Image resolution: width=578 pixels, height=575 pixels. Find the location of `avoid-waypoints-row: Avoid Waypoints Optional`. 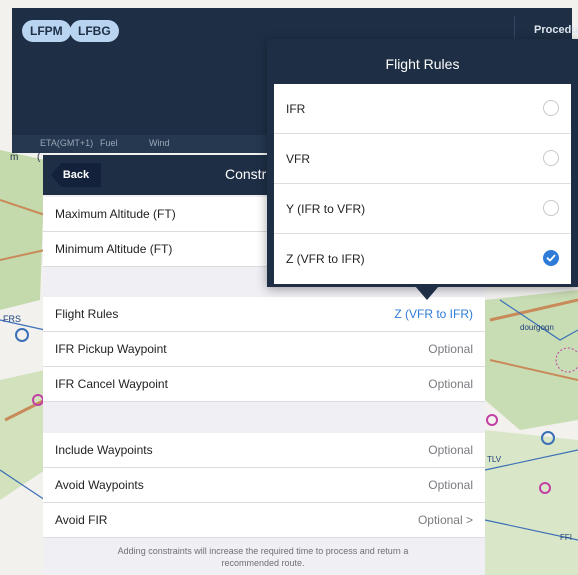

avoid-waypoints-row: Avoid Waypoints Optional is located at coordinates (264, 485).